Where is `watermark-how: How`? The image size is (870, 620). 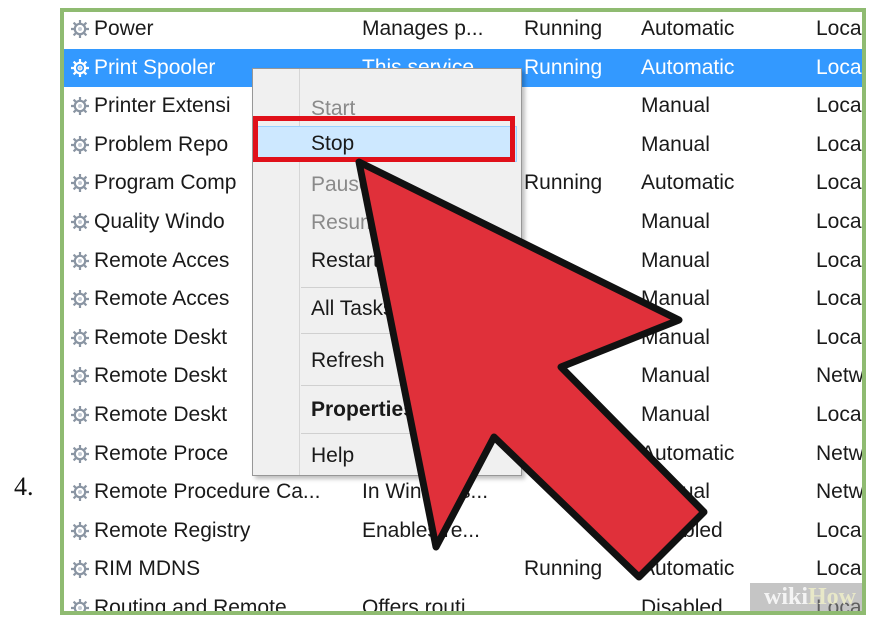
watermark-how: How is located at coordinates (832, 597).